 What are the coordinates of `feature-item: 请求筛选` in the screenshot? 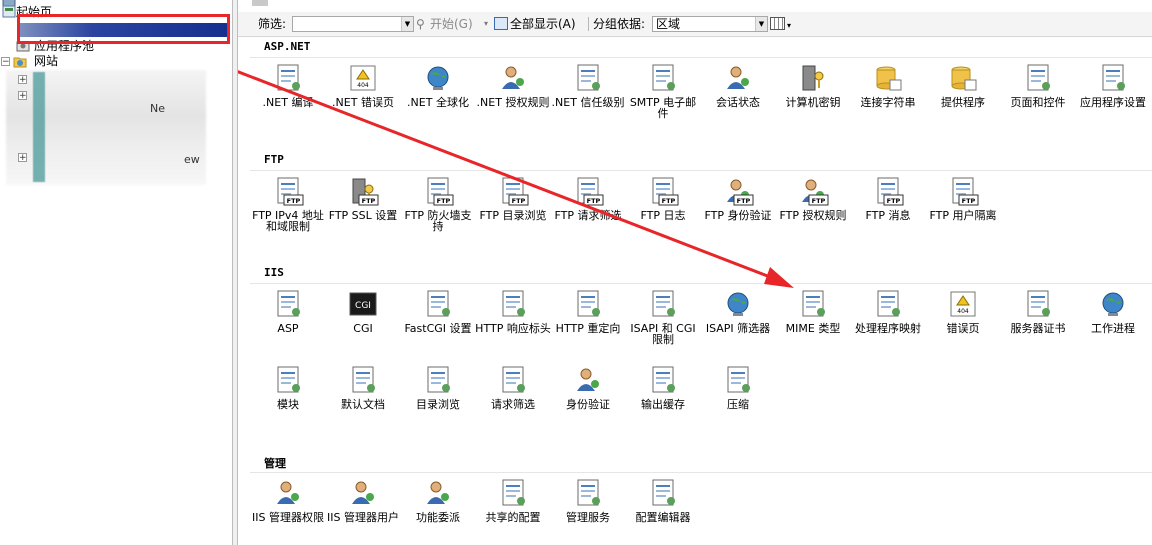 It's located at (513, 387).